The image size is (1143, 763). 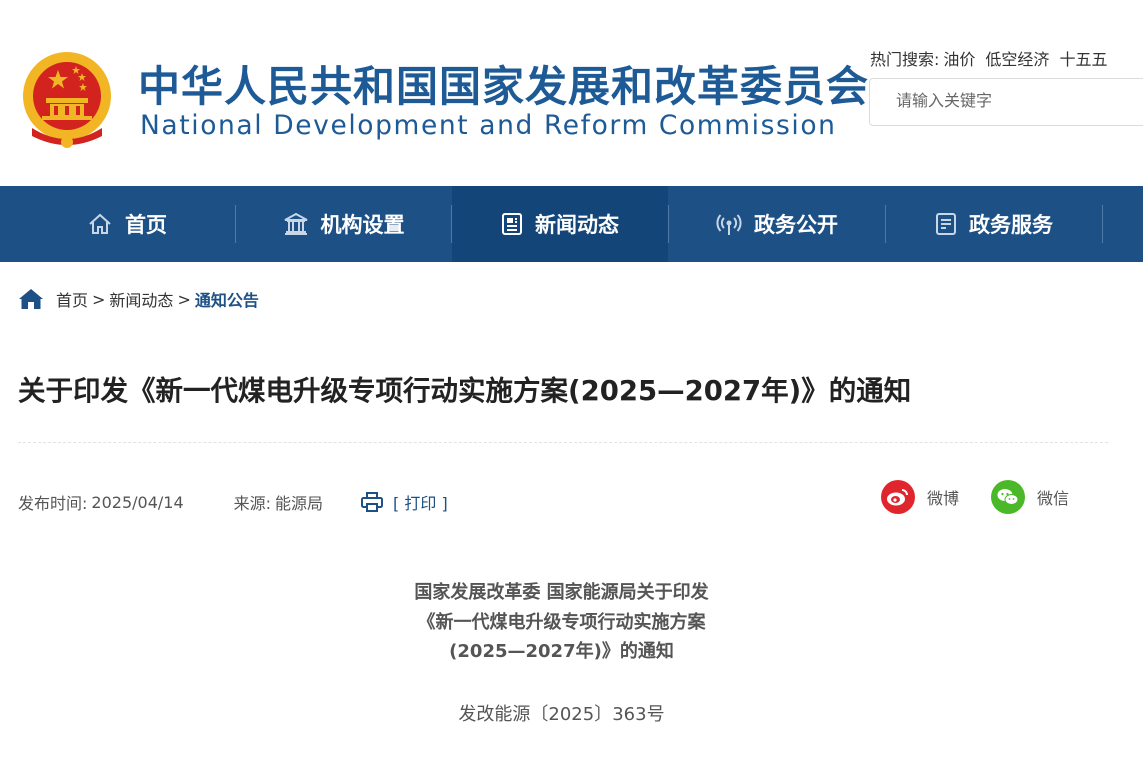 What do you see at coordinates (563, 442) in the screenshot?
I see `title-divider` at bounding box center [563, 442].